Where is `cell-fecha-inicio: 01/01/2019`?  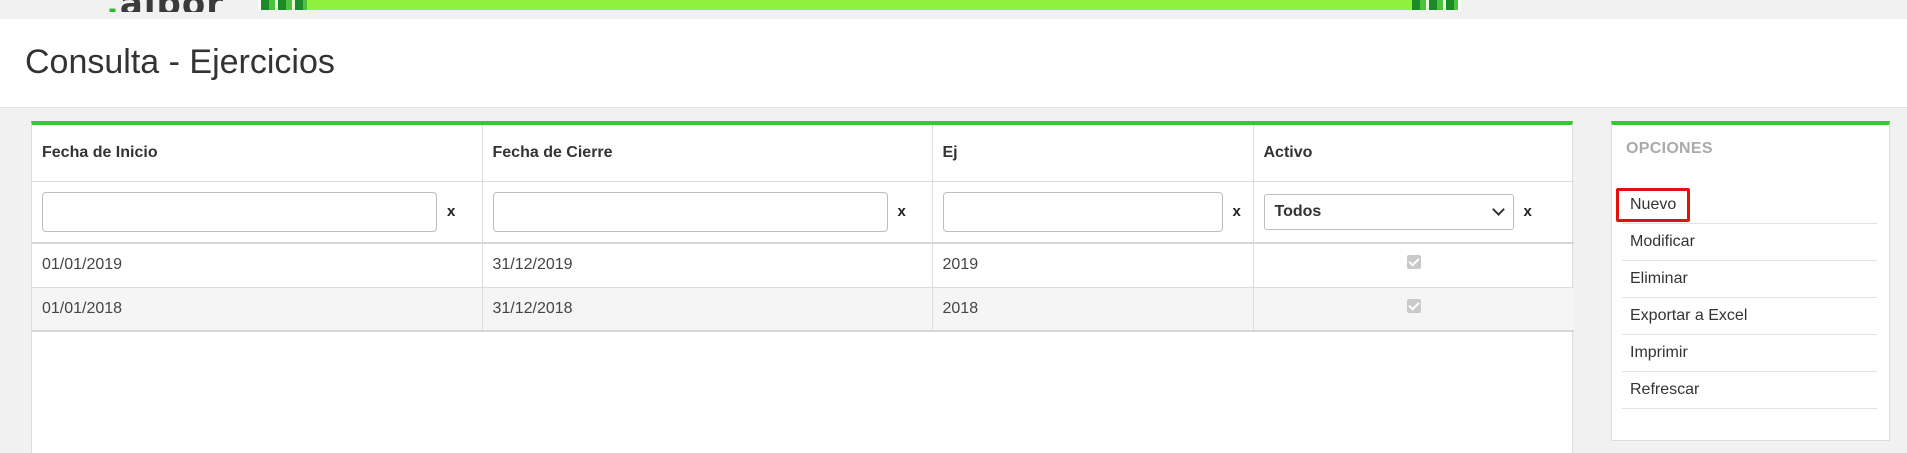
cell-fecha-inicio: 01/01/2019 is located at coordinates (257, 265).